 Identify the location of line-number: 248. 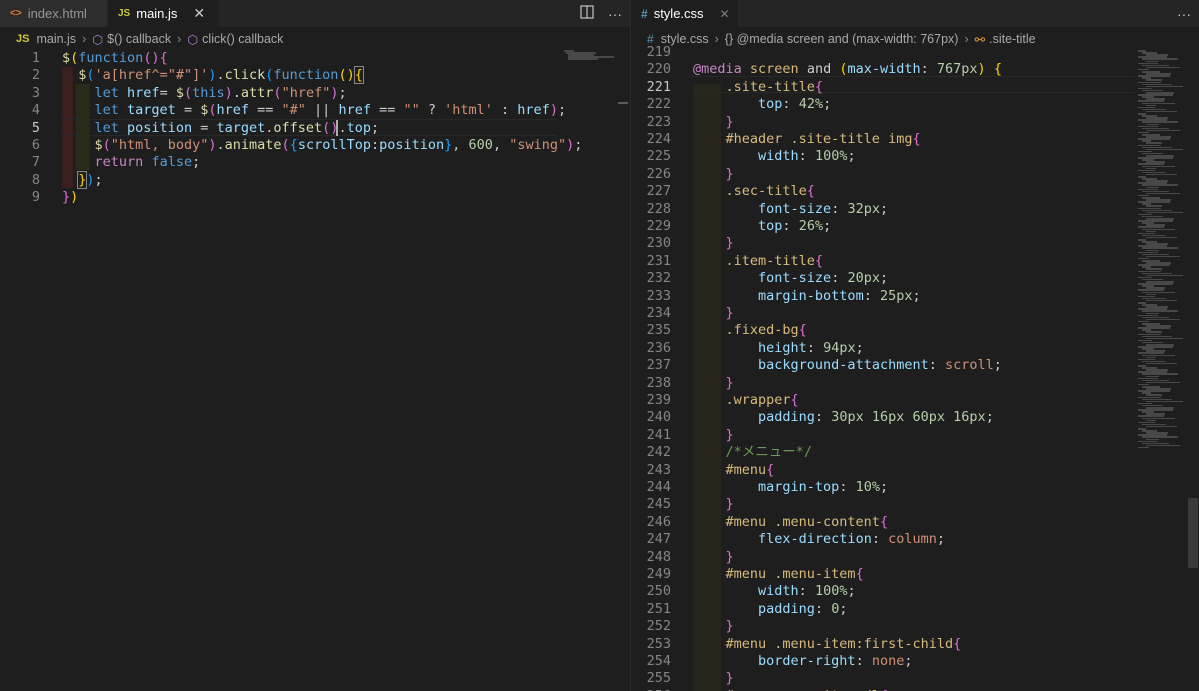
(658, 556).